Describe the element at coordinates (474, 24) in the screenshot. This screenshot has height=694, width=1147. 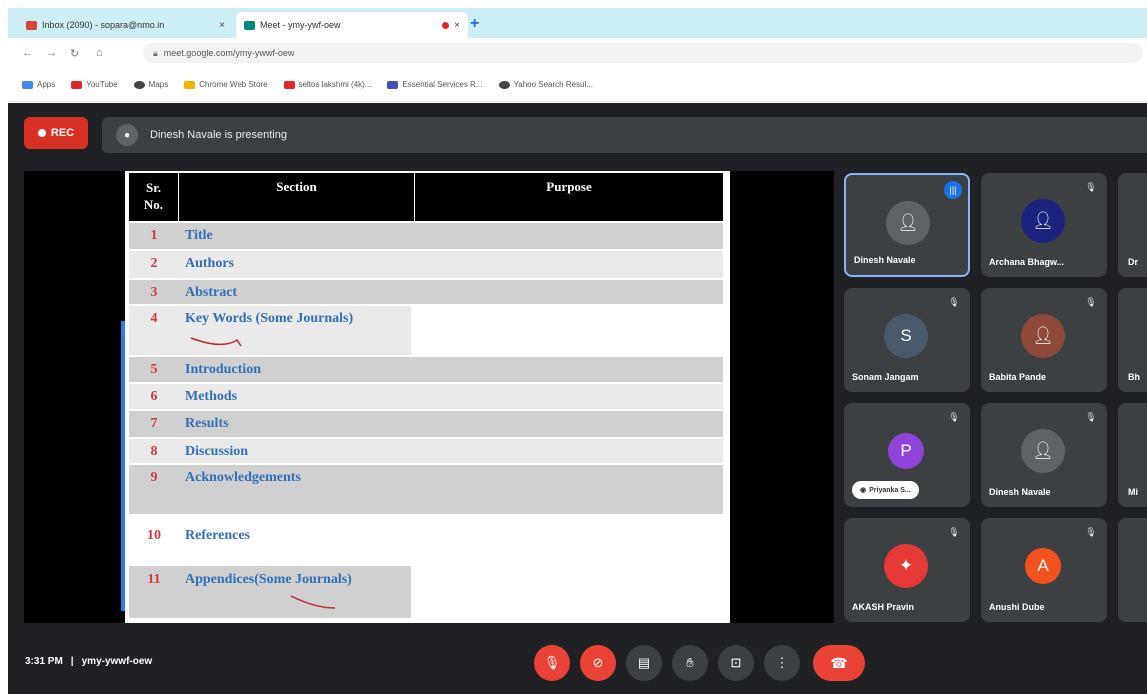
I see `new-tab-button: +` at that location.